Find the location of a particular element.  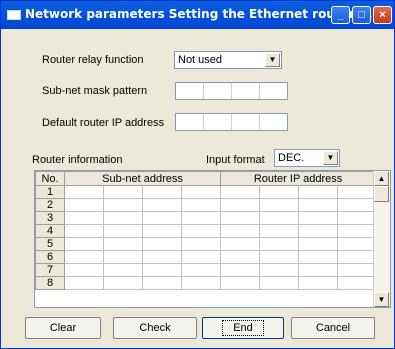

row-number: 1 is located at coordinates (50, 192).